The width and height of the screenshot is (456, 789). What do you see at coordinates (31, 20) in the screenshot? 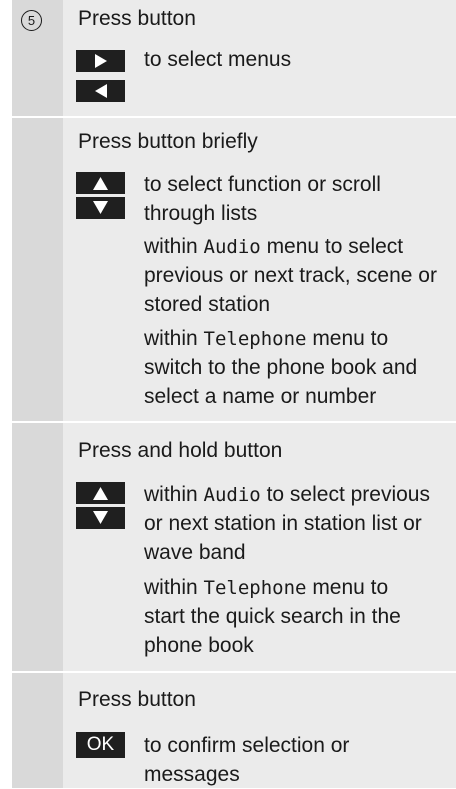
I see `step-number: 5` at bounding box center [31, 20].